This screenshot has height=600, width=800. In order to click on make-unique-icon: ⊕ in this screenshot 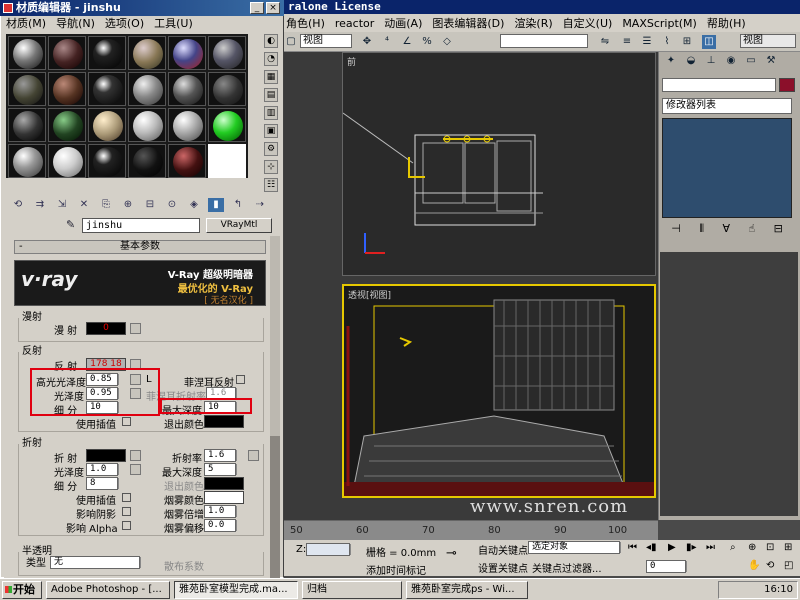, I will do `click(128, 205)`.